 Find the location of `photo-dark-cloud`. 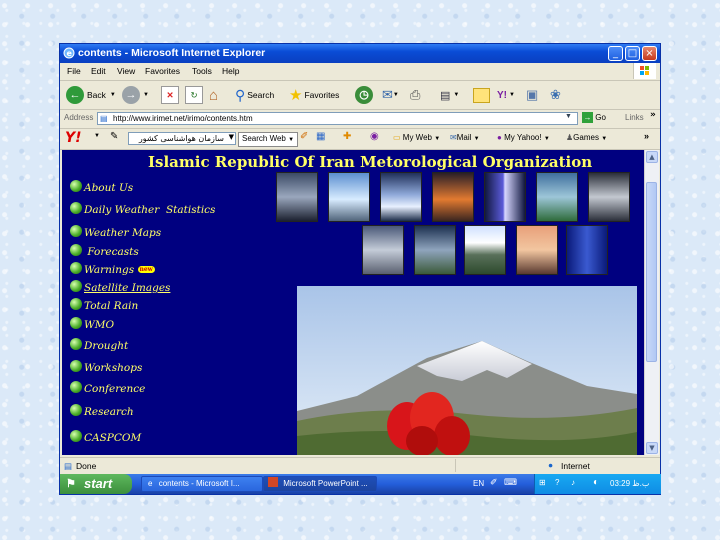

photo-dark-cloud is located at coordinates (609, 197).